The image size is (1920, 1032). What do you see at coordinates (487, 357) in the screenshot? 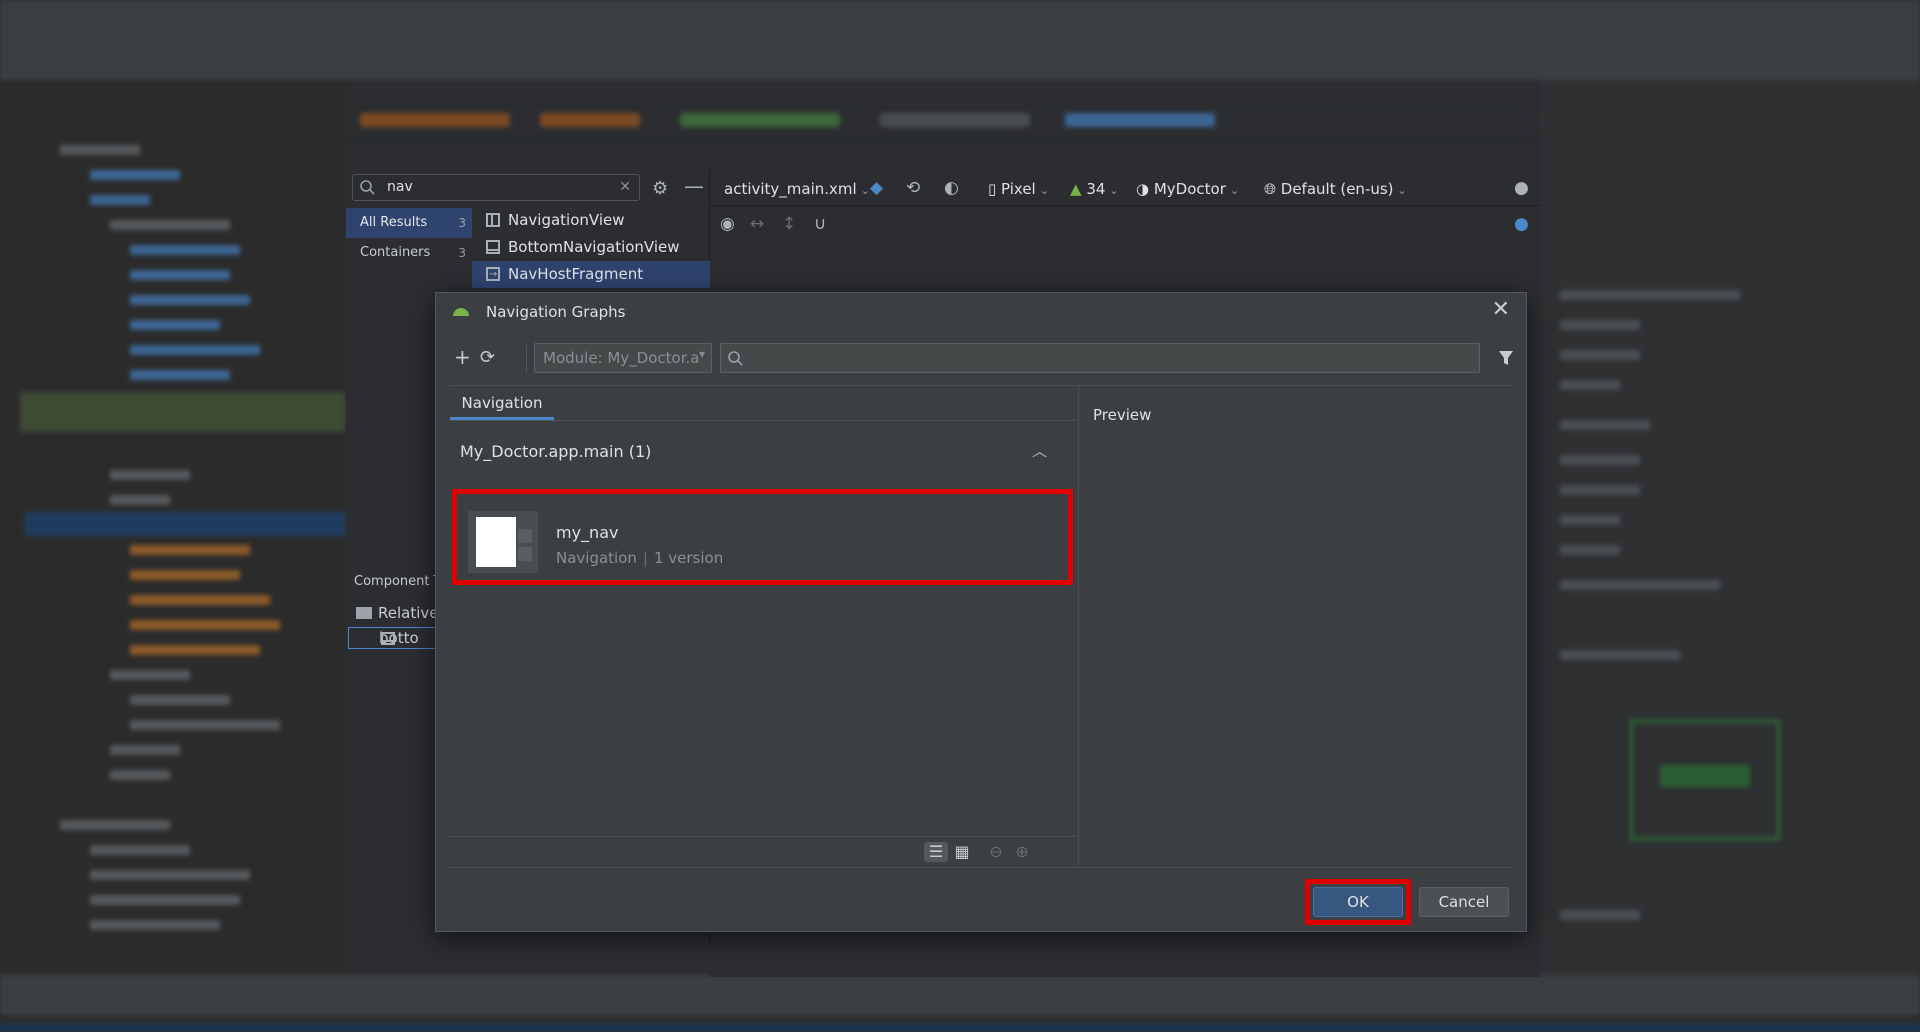
I see `refresh-icon: ⟳` at bounding box center [487, 357].